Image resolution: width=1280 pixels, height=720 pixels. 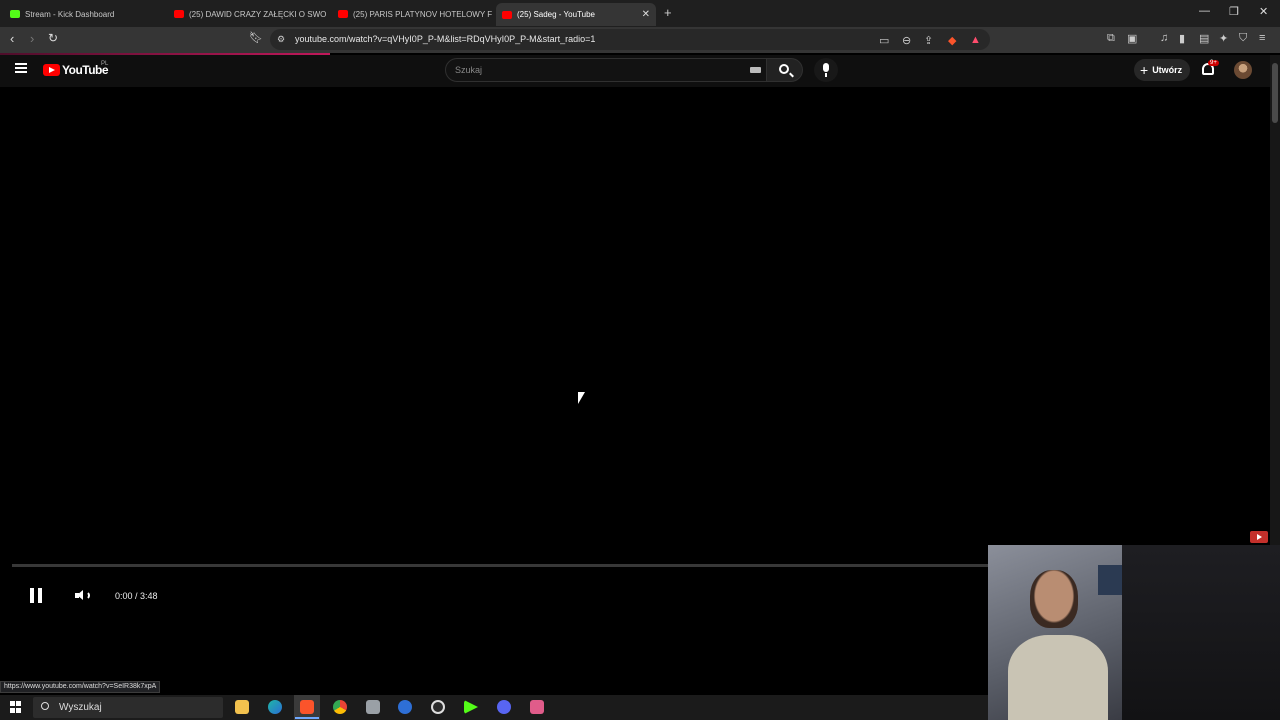 I want to click on sidebar-icon: ▮, so click(x=1182, y=38).